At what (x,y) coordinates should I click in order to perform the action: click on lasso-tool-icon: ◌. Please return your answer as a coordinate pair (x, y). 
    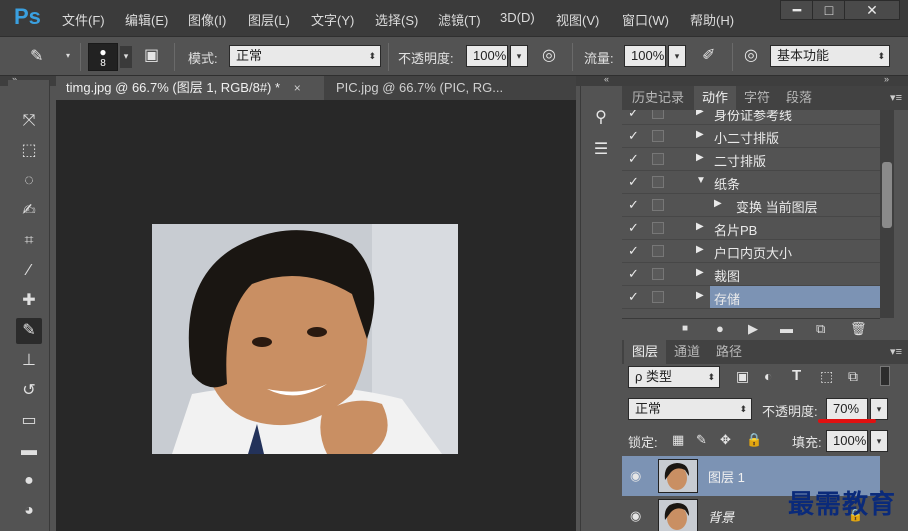
    Looking at the image, I should click on (29, 181).